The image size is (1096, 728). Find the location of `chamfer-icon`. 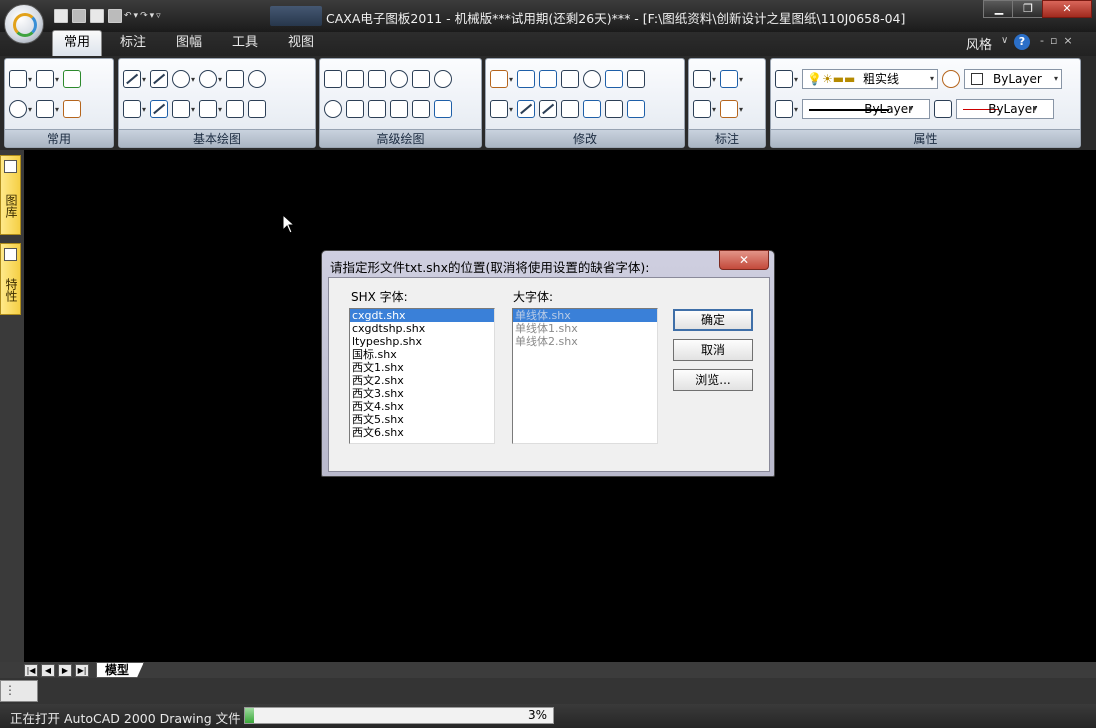

chamfer-icon is located at coordinates (614, 109).